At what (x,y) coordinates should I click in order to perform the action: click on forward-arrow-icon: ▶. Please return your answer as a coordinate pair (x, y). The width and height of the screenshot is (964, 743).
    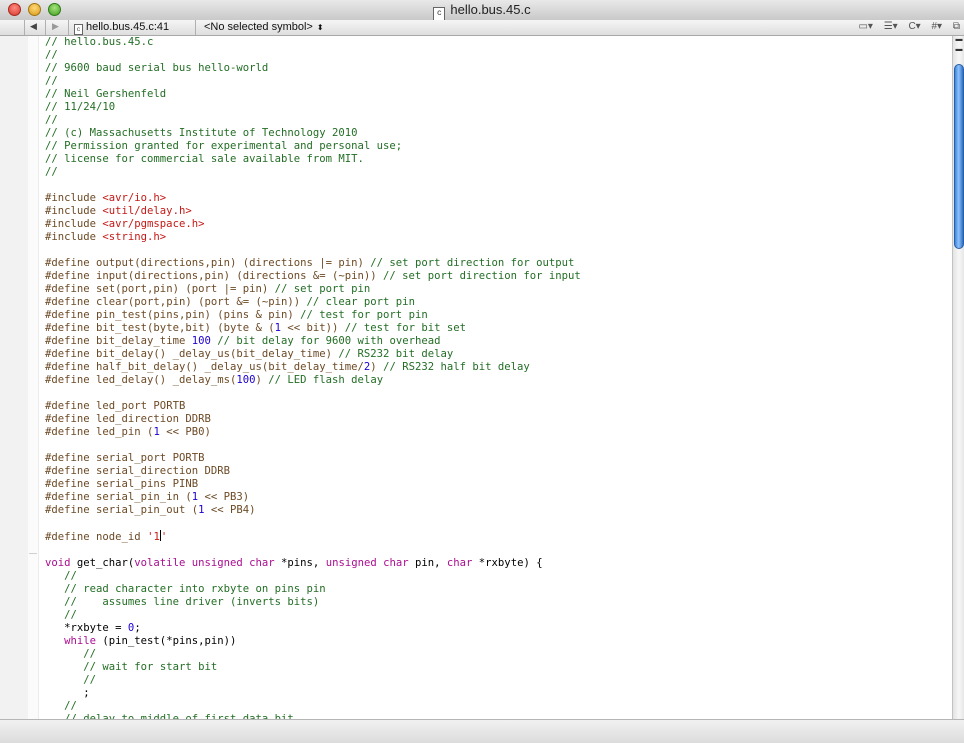
    Looking at the image, I should click on (55, 26).